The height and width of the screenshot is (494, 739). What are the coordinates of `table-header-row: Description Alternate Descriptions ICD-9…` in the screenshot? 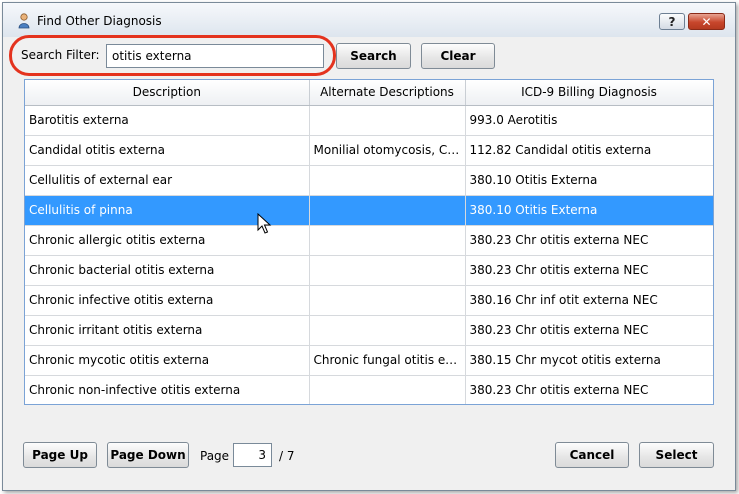 It's located at (369, 93).